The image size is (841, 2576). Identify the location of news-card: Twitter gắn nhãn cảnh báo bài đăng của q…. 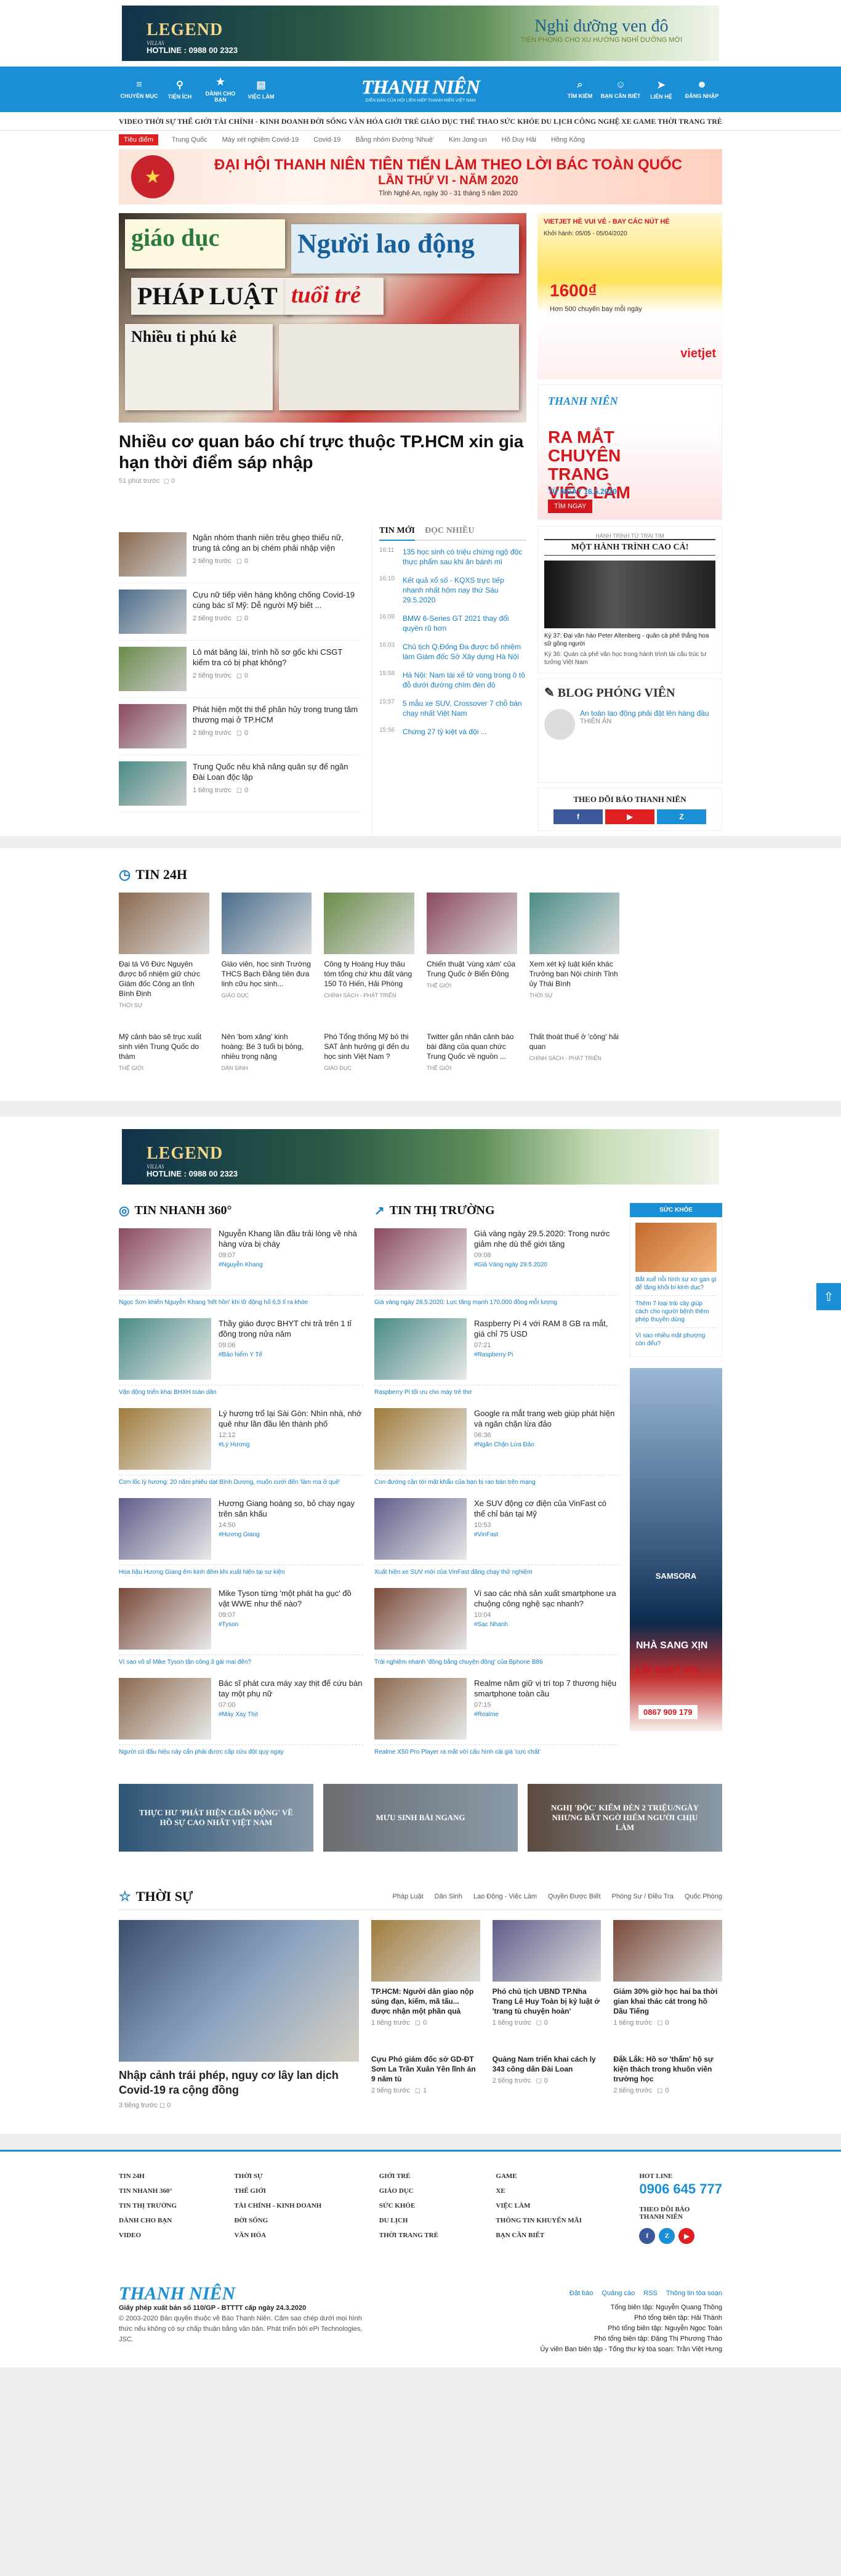
(472, 1057).